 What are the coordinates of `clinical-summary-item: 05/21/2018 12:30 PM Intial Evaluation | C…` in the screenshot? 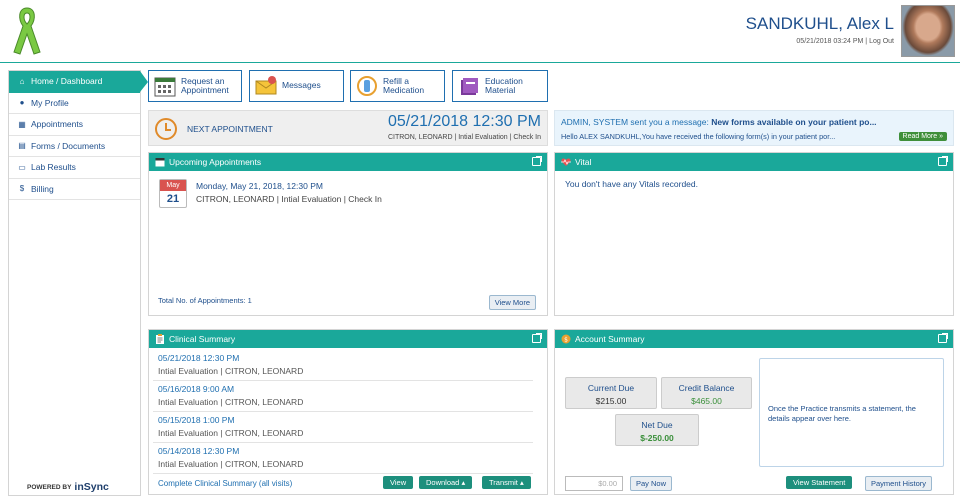 It's located at (343, 365).